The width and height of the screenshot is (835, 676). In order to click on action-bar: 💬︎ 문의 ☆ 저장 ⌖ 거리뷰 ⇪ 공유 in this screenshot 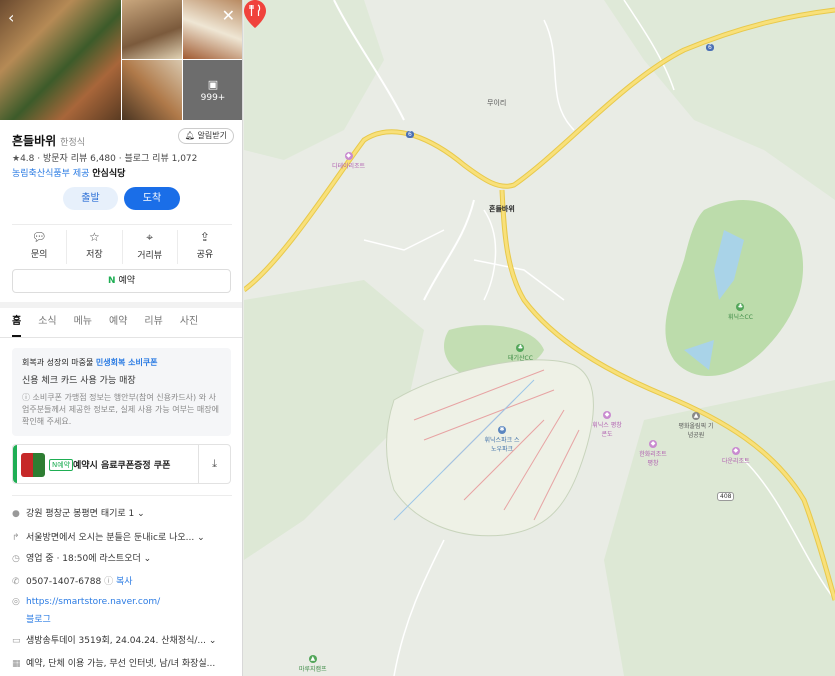, I will do `click(122, 247)`.